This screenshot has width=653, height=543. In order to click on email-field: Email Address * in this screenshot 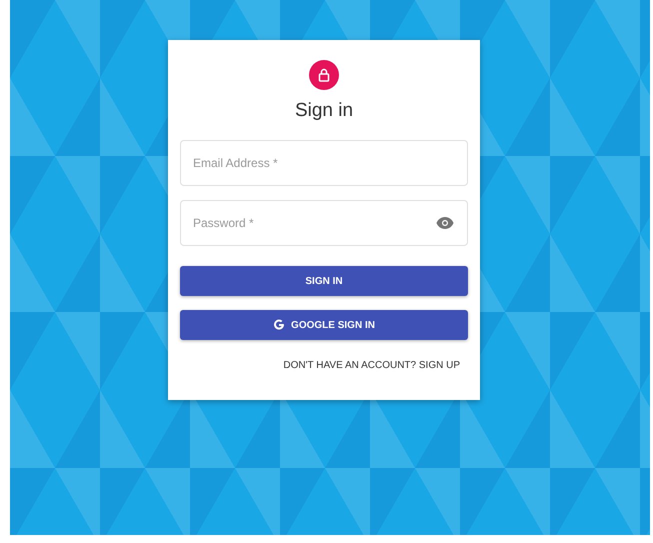, I will do `click(324, 163)`.